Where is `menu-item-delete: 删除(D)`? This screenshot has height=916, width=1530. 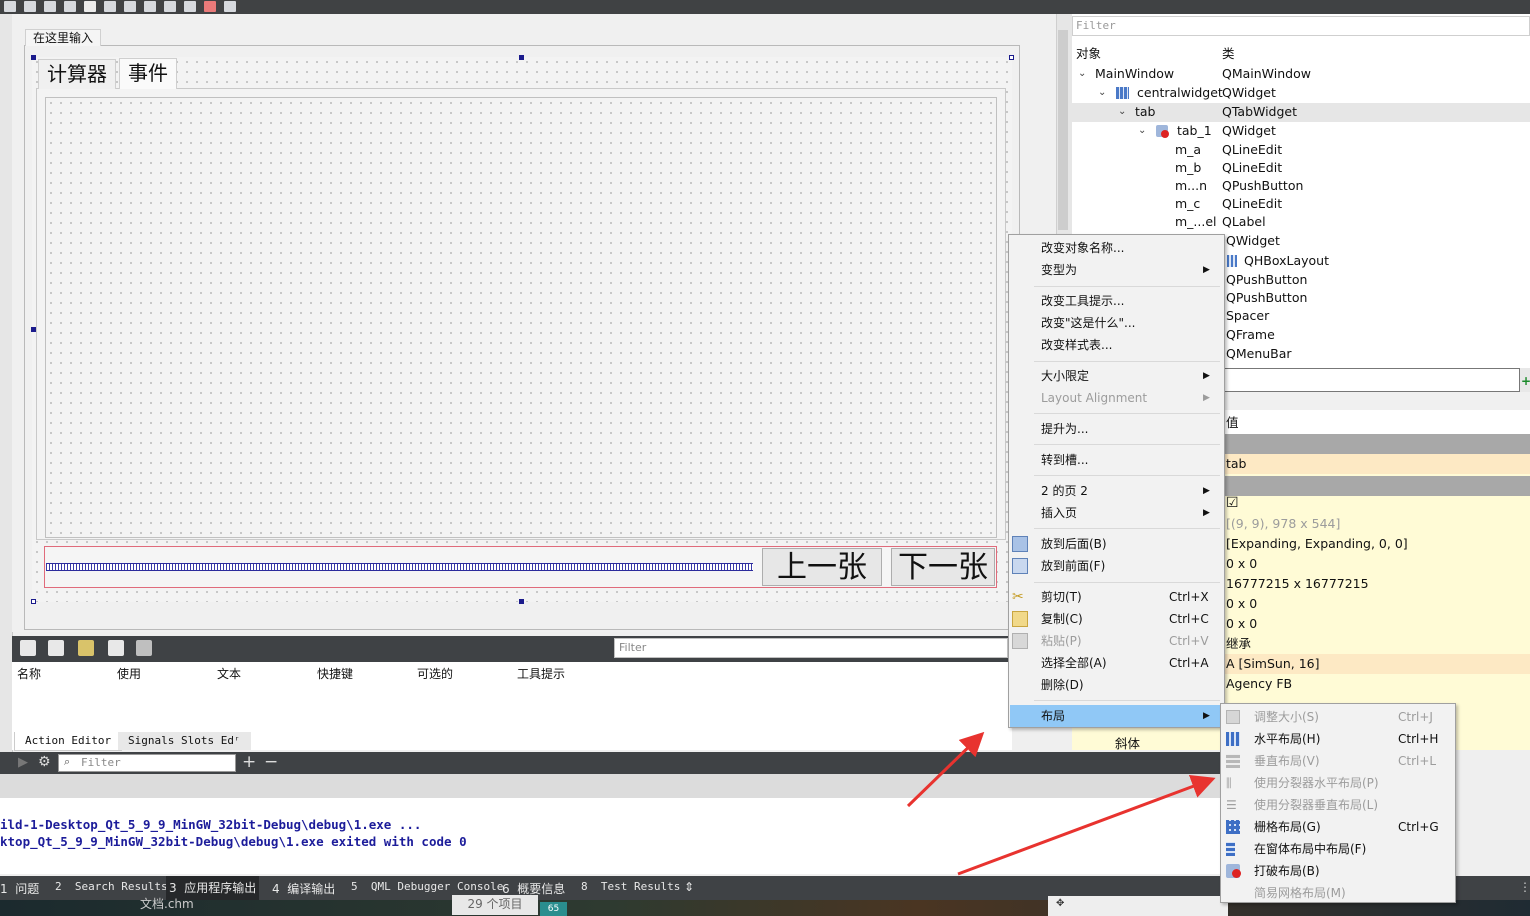 menu-item-delete: 删除(D) is located at coordinates (1062, 685).